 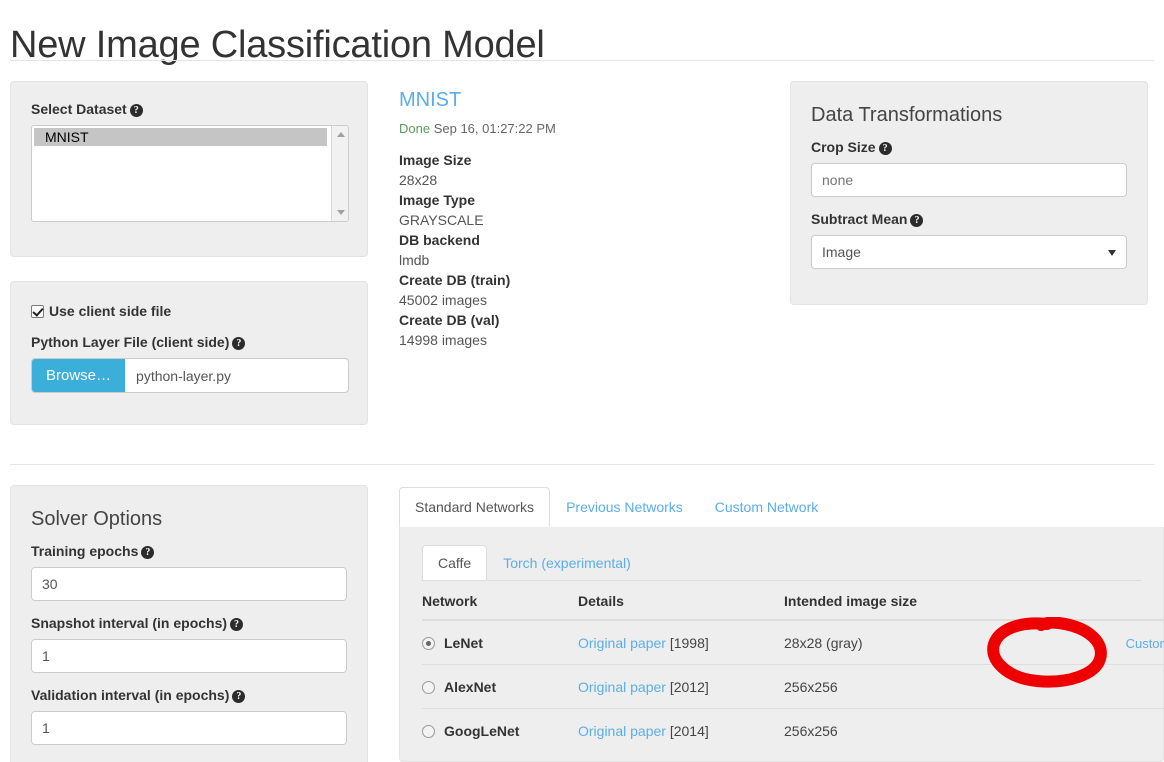 What do you see at coordinates (97, 519) in the screenshot?
I see `solver-options-heading: Solver Options` at bounding box center [97, 519].